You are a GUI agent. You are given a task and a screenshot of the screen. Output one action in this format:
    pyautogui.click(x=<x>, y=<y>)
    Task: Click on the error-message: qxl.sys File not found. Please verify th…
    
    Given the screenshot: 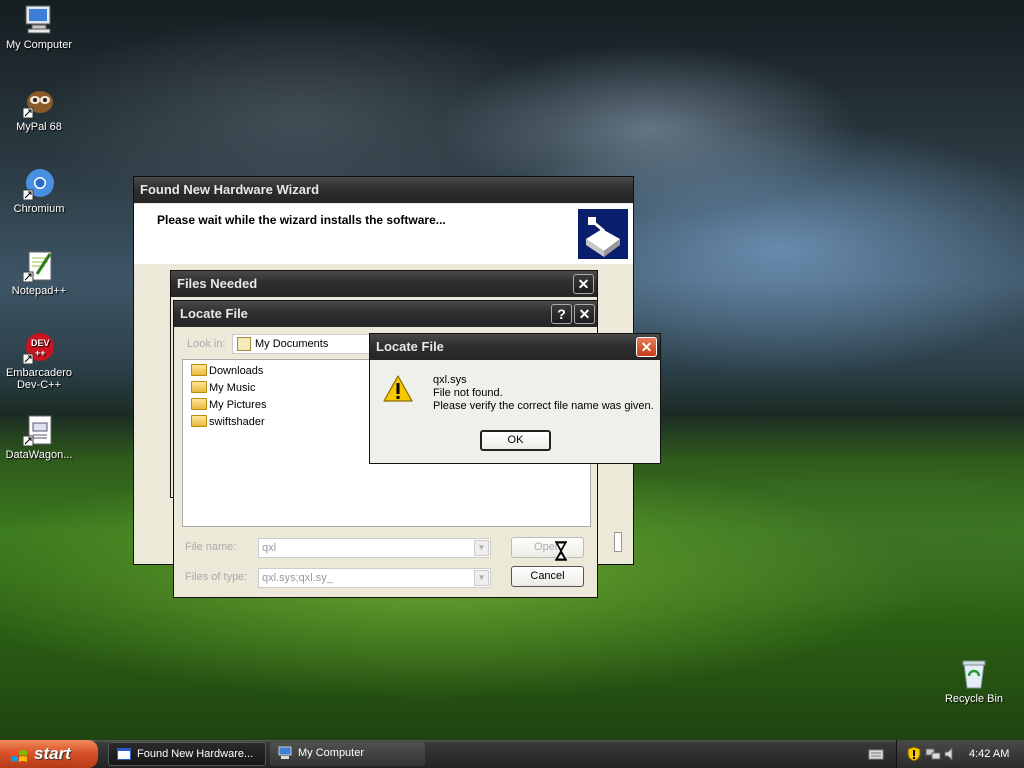 What is the action you would take?
    pyautogui.click(x=543, y=393)
    